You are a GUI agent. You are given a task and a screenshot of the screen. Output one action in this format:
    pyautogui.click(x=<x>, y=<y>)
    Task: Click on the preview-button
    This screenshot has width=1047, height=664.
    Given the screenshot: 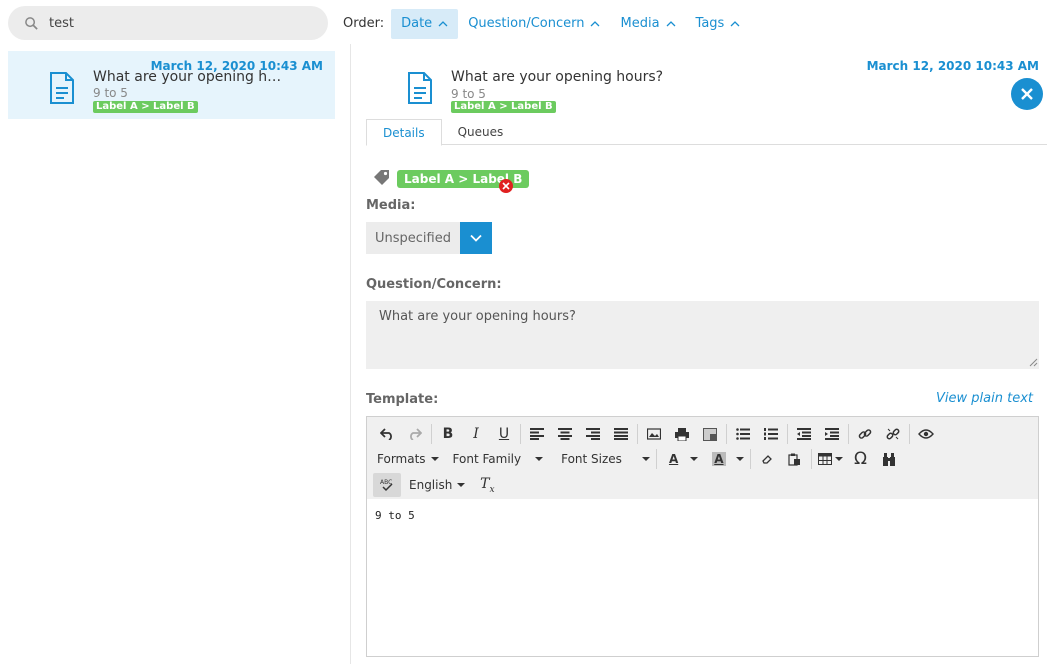 What is the action you would take?
    pyautogui.click(x=926, y=434)
    